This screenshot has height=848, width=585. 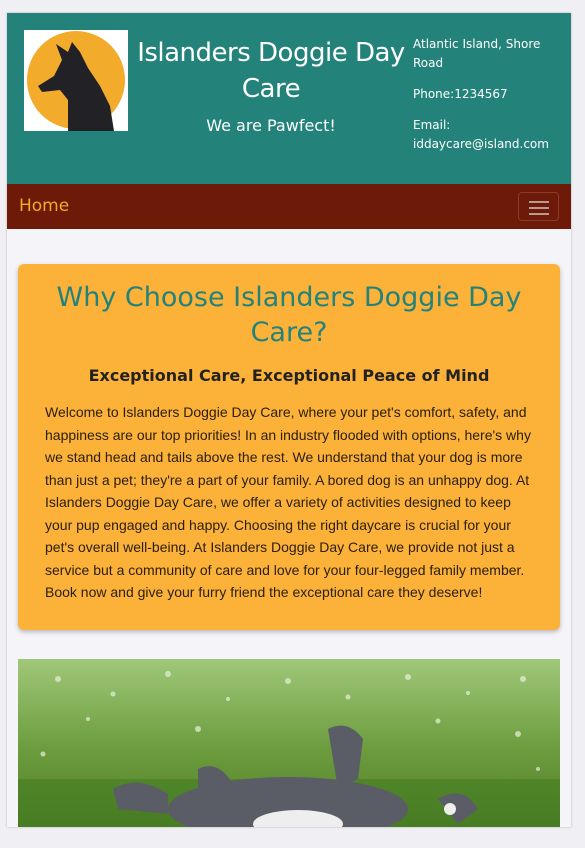 What do you see at coordinates (477, 53) in the screenshot?
I see `contact-address: Atlantic Island, Shore Road` at bounding box center [477, 53].